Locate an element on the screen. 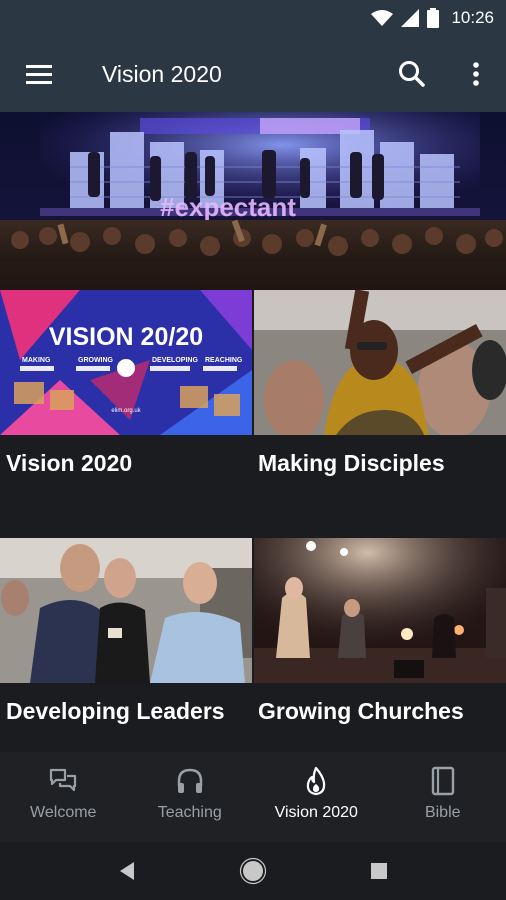 The image size is (506, 900). poster-url: elim.org.uk is located at coordinates (126, 411).